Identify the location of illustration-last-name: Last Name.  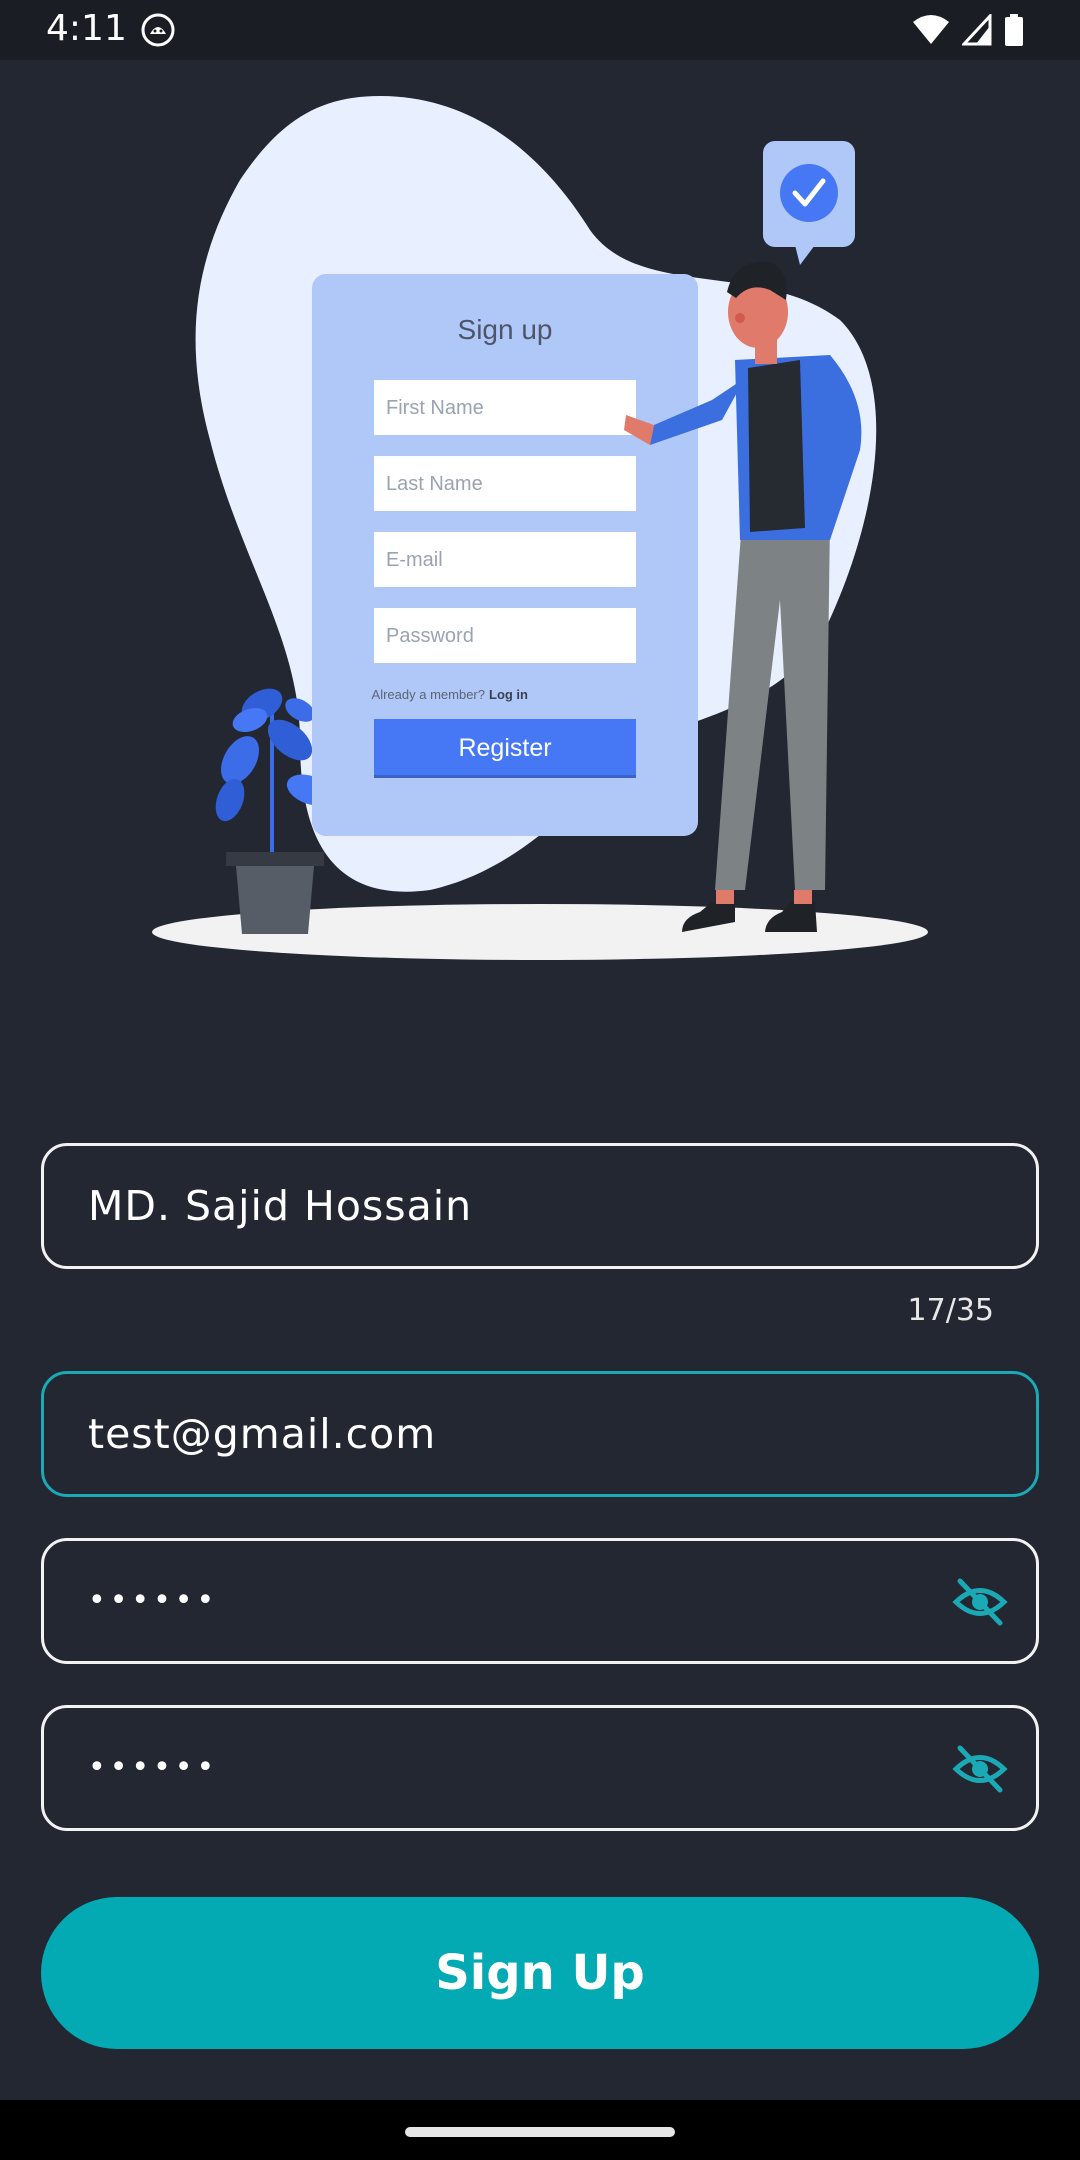
(434, 484).